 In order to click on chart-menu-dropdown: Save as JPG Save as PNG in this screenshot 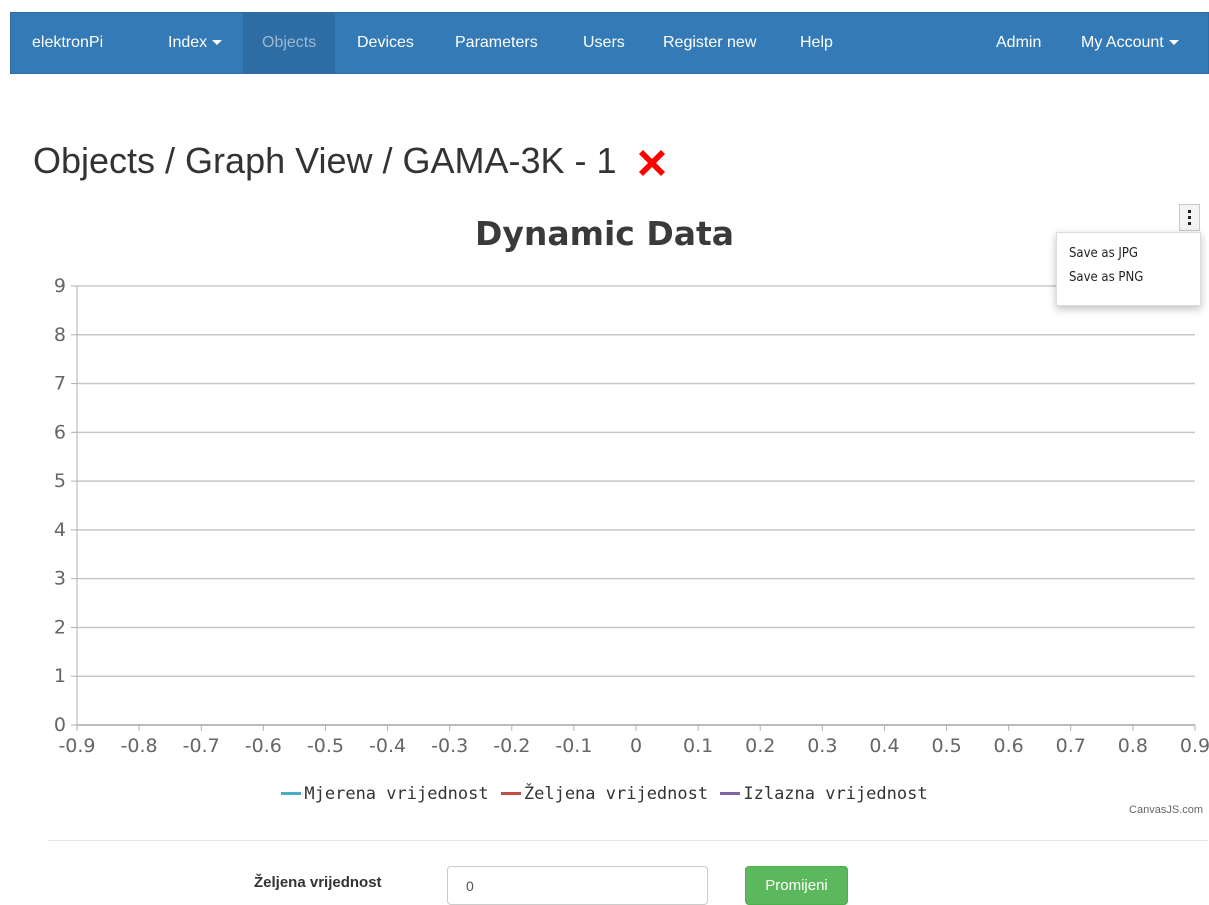, I will do `click(1128, 269)`.